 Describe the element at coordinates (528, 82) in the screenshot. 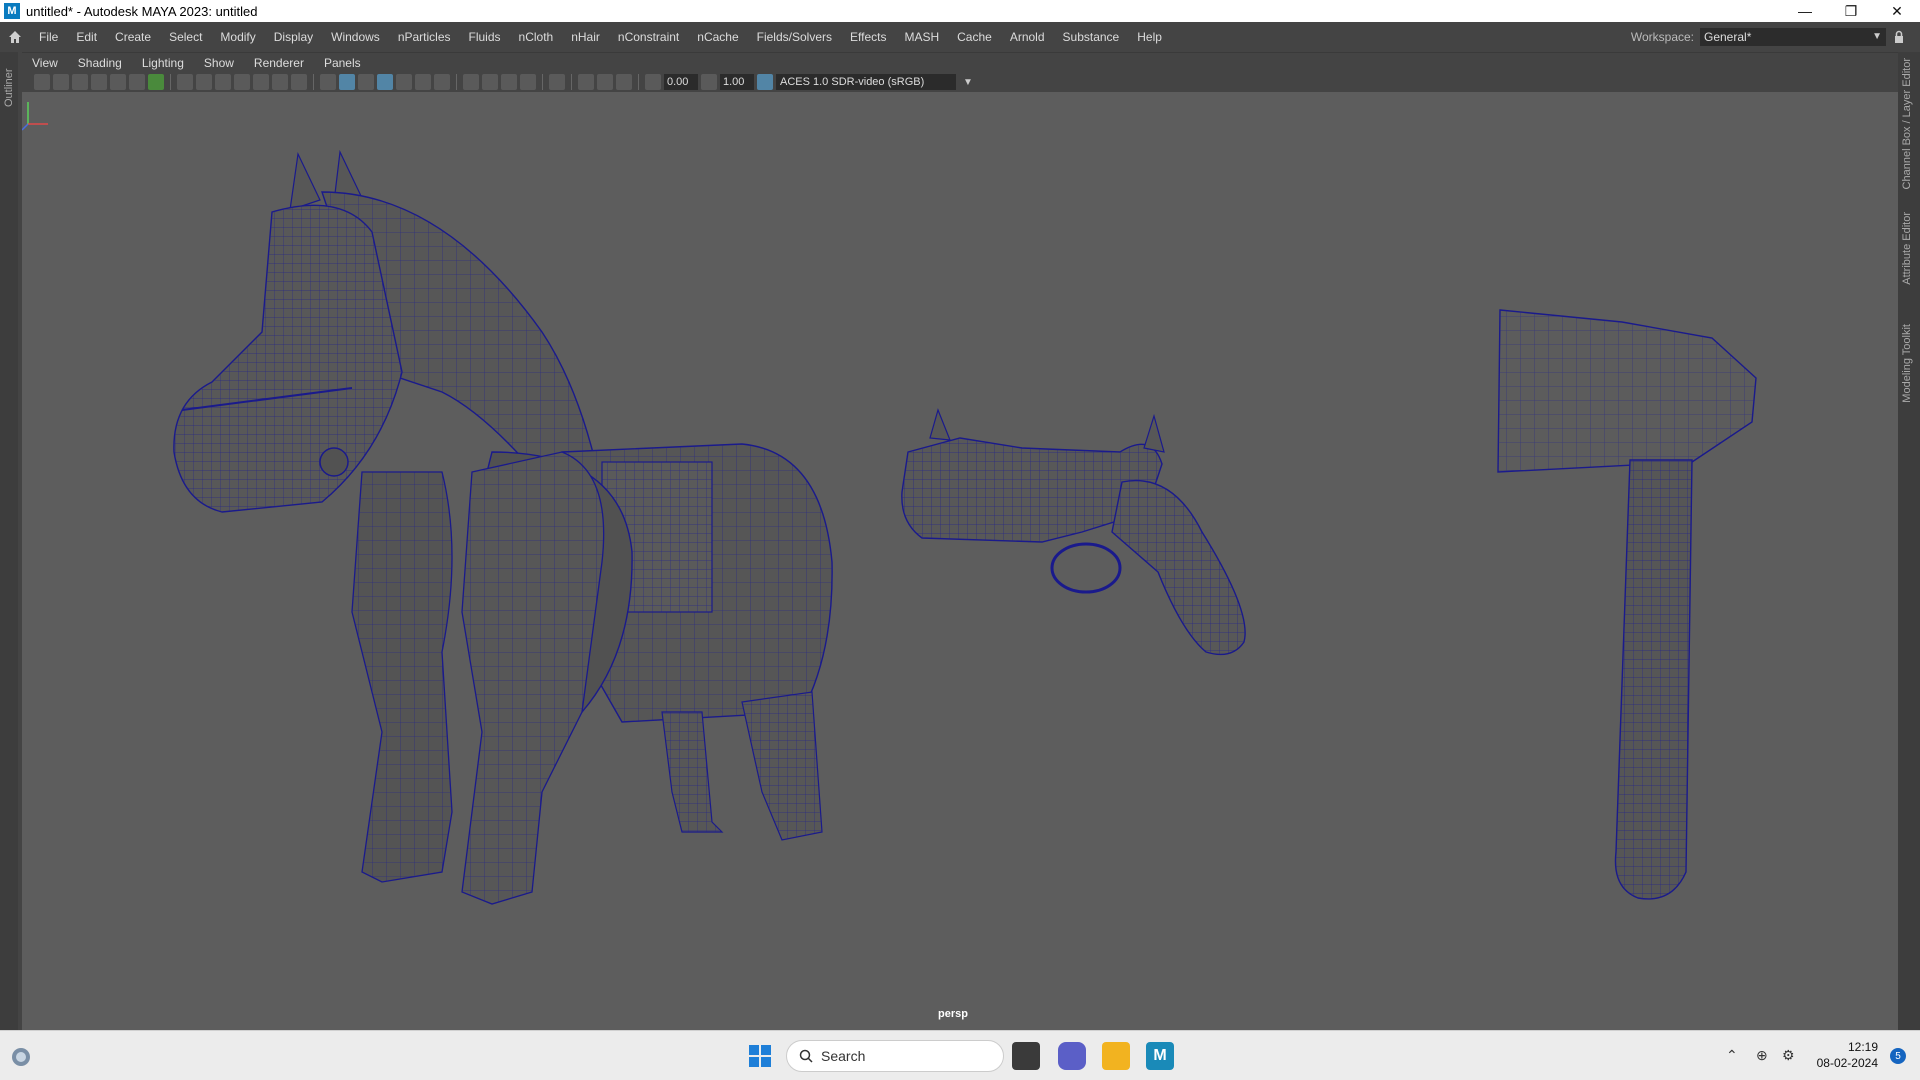

I see `depth-of-field-icon` at that location.